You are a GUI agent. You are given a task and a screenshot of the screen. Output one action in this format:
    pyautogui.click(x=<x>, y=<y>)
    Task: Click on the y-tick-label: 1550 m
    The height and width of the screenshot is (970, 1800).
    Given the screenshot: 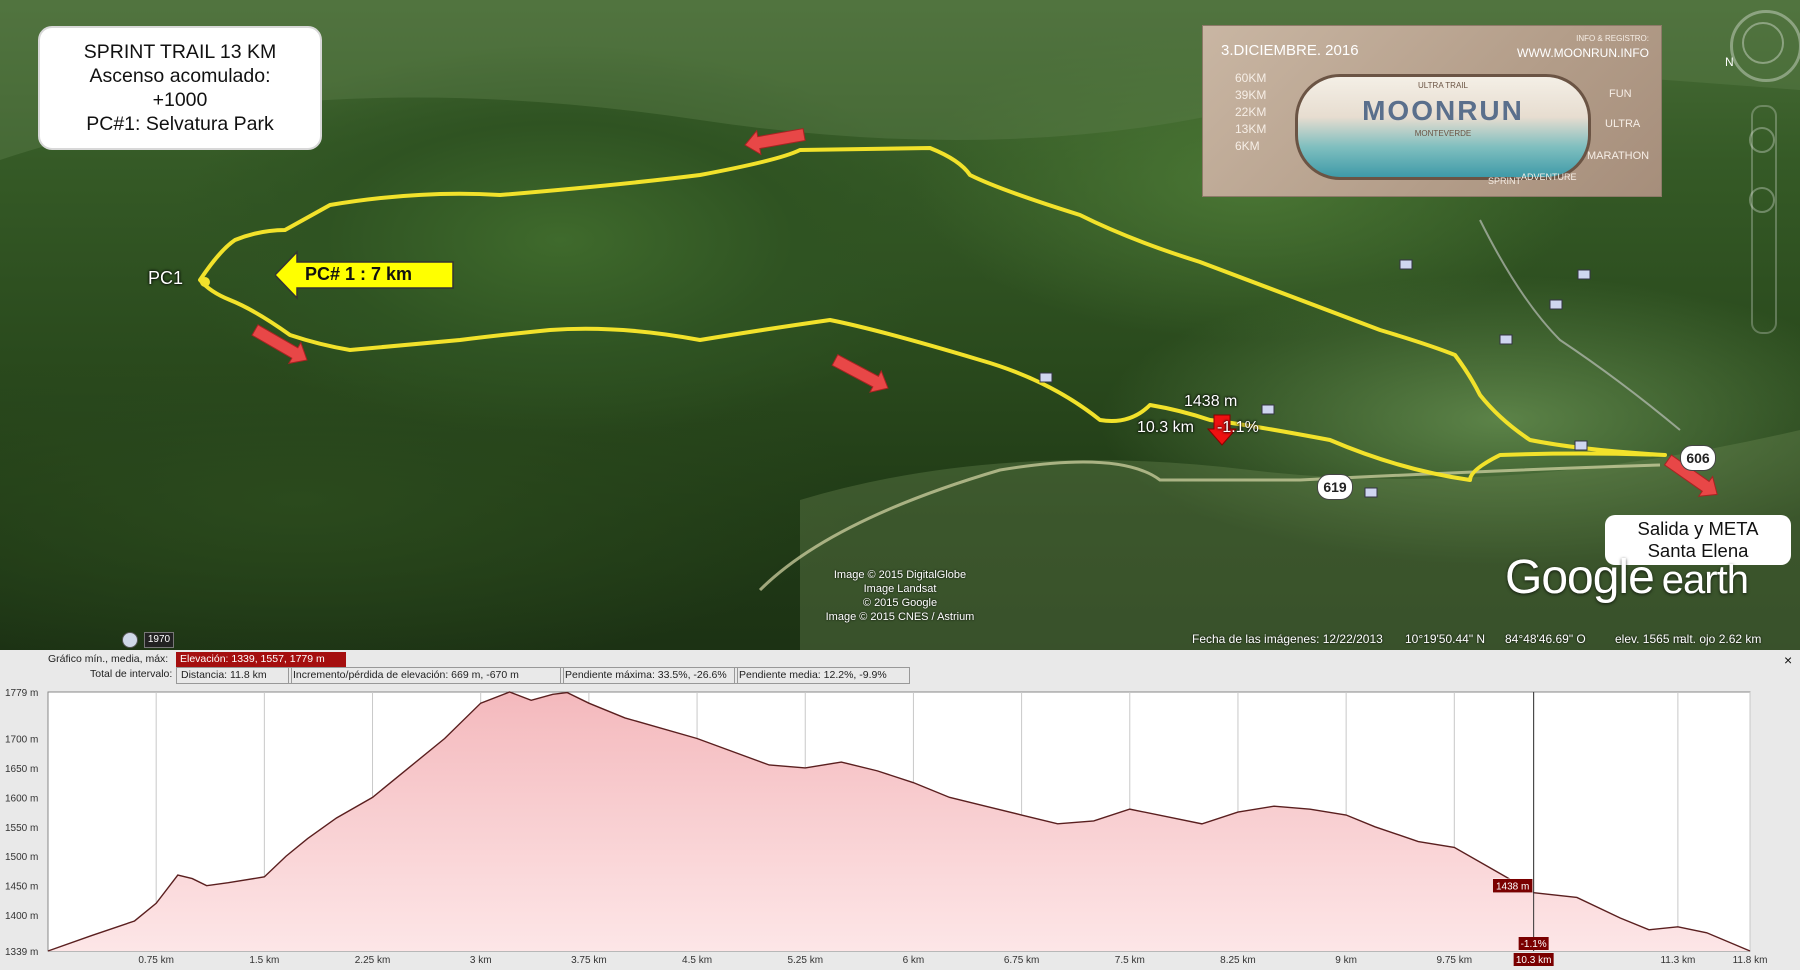 What is the action you would take?
    pyautogui.click(x=21, y=828)
    